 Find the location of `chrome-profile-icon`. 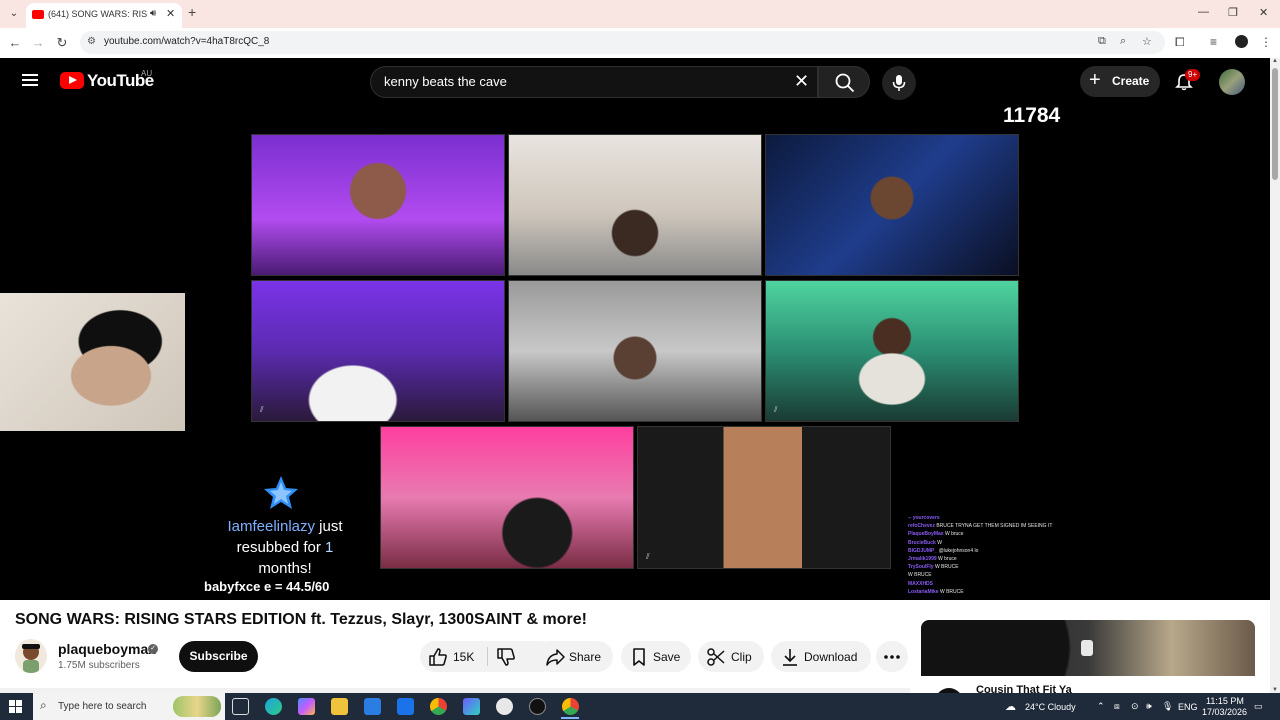

chrome-profile-icon is located at coordinates (570, 706).